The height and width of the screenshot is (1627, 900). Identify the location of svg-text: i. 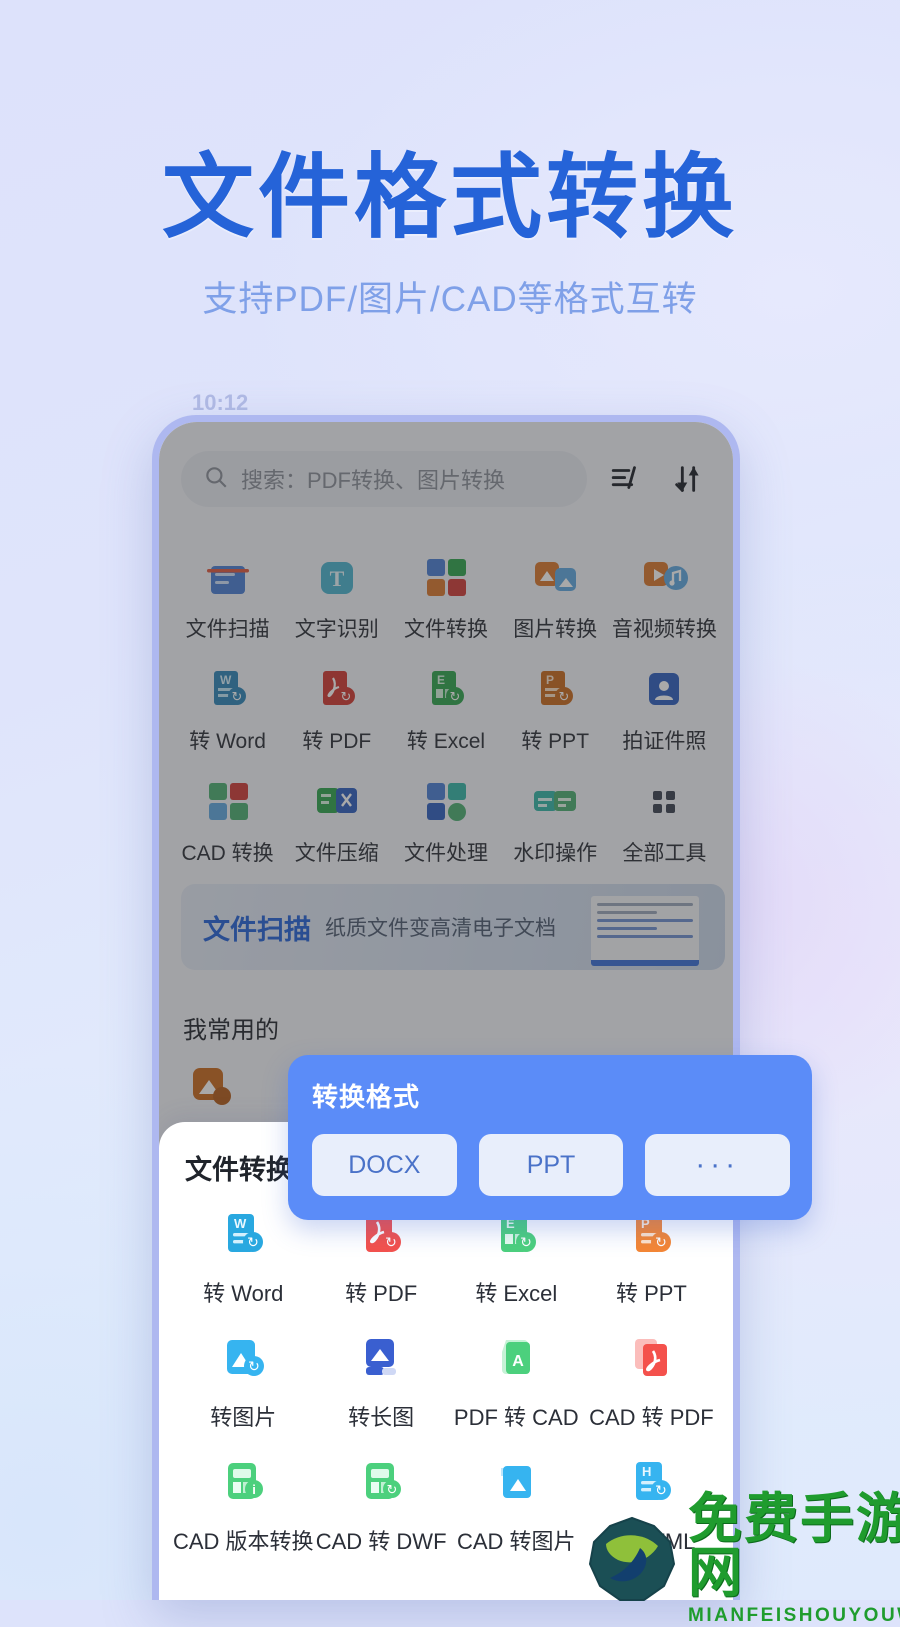
(254, 1489).